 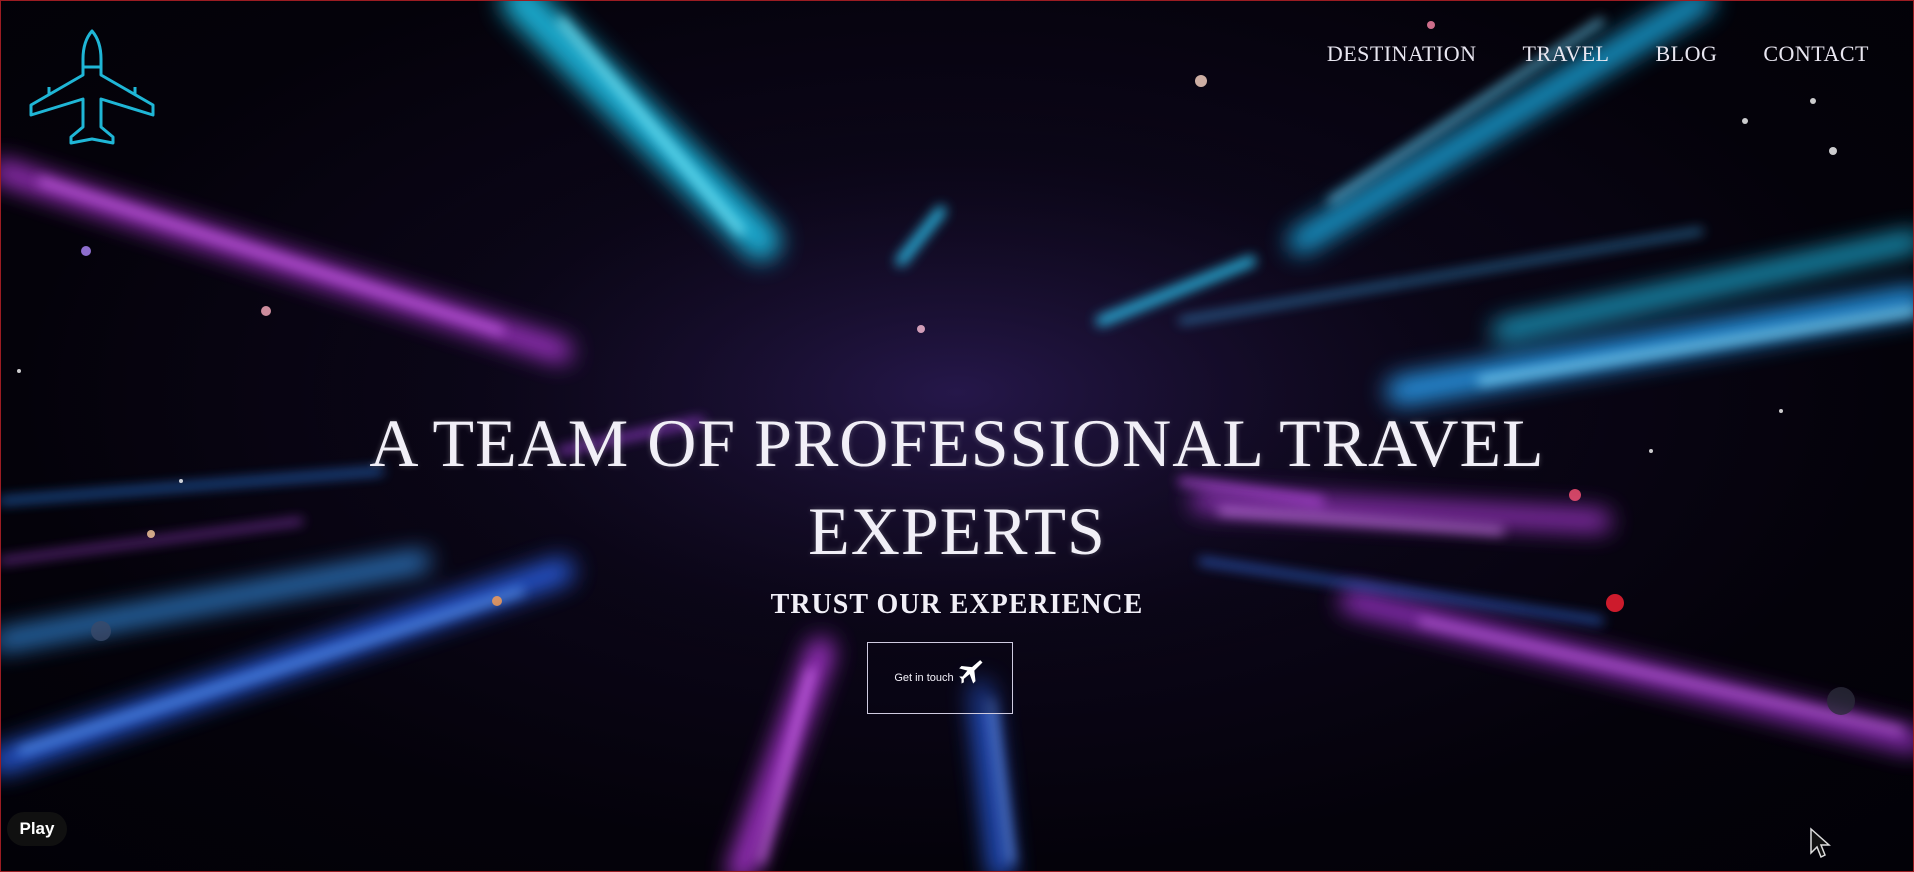 I want to click on main-nav: DESTINATION TRAVEL BLOG CONTACT, so click(x=1598, y=54).